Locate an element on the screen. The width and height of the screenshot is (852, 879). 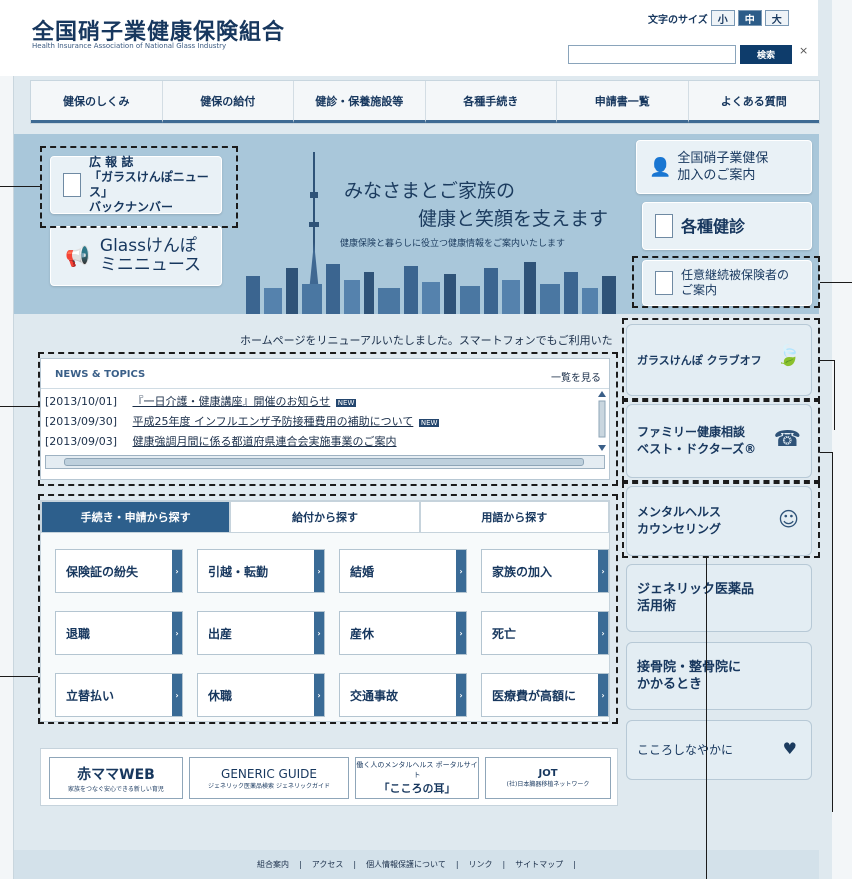
news-more-link: 一覧を見る is located at coordinates (576, 376).